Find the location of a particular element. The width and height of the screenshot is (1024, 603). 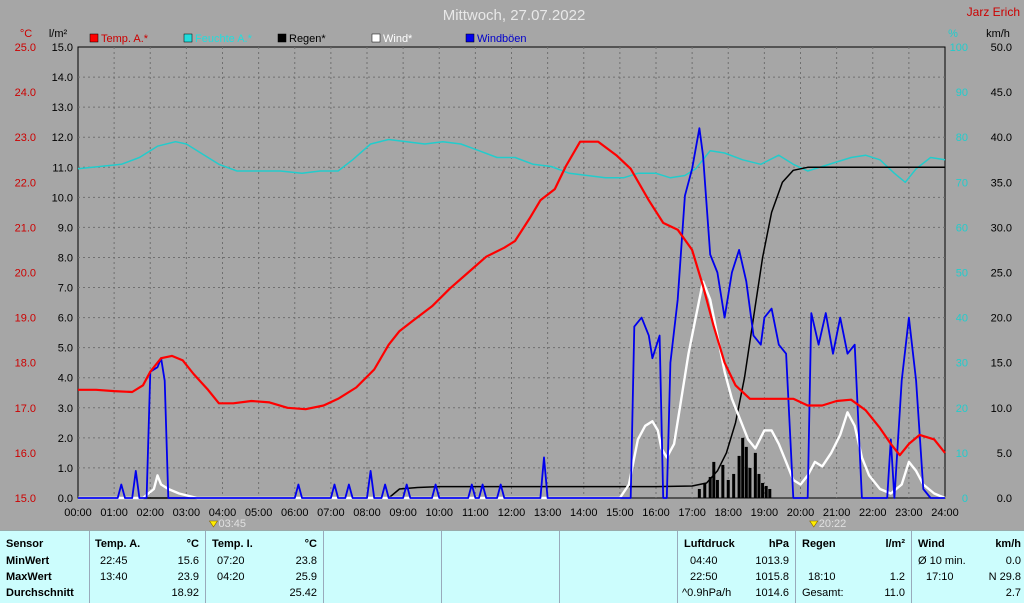

rain-tick-label: 8.0 is located at coordinates (65, 258).